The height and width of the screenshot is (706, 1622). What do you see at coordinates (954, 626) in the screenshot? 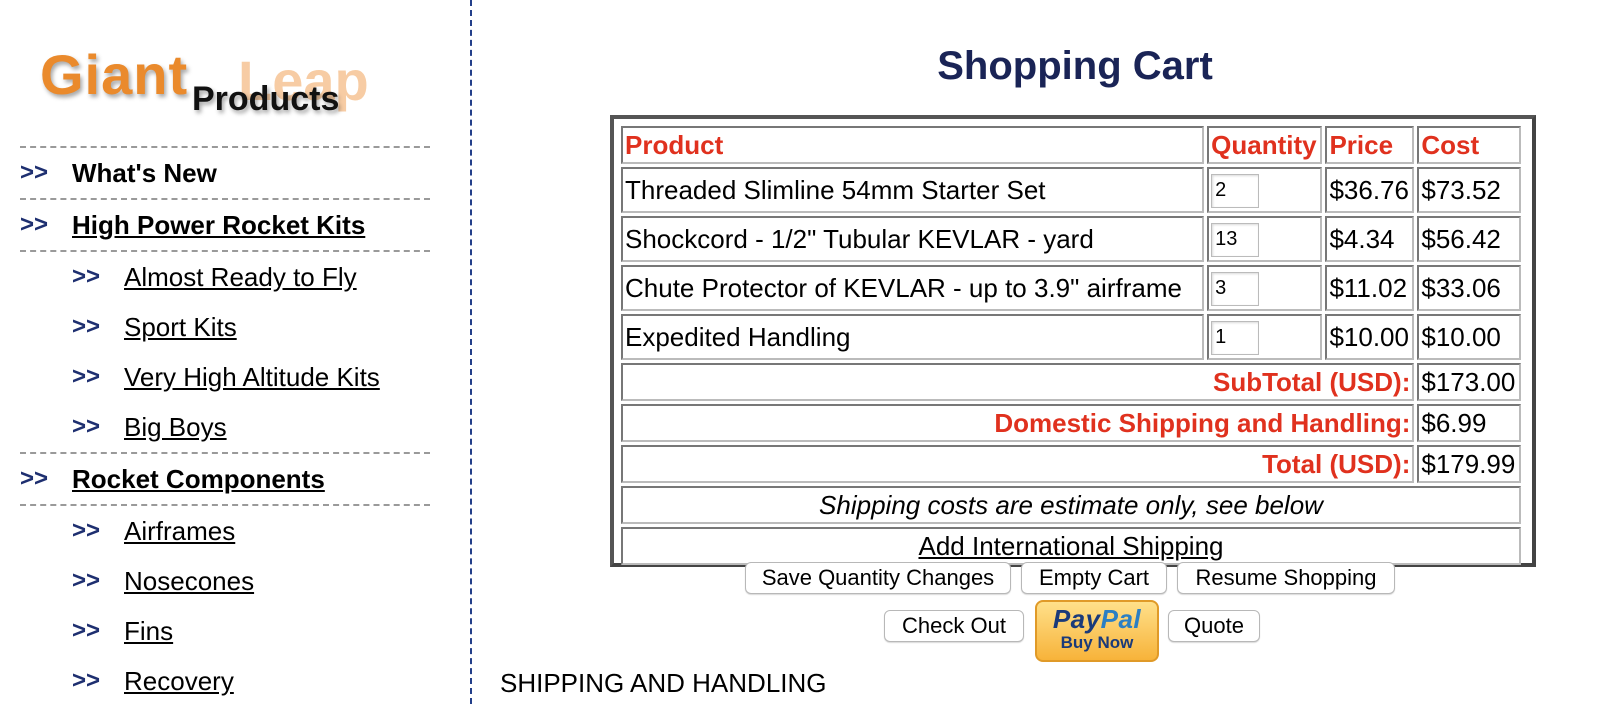
I see `check-out-button: Check Out` at bounding box center [954, 626].